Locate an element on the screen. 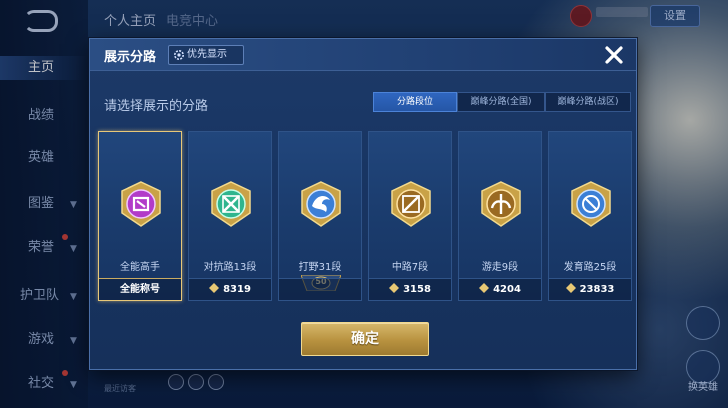 Image resolution: width=728 pixels, height=408 pixels. lane-points-value: 3158 is located at coordinates (417, 289).